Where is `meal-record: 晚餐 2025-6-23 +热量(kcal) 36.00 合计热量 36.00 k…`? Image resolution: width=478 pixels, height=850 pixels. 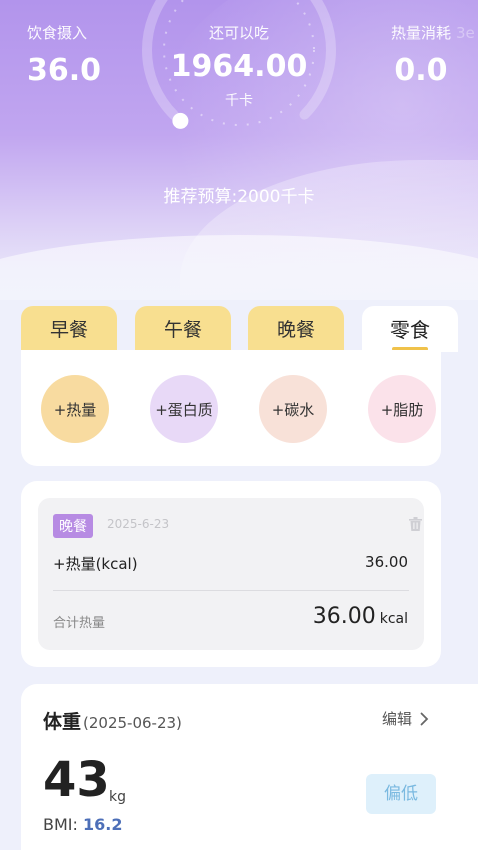
meal-record: 晚餐 2025-6-23 +热量(kcal) 36.00 合计热量 36.00 k… is located at coordinates (231, 574).